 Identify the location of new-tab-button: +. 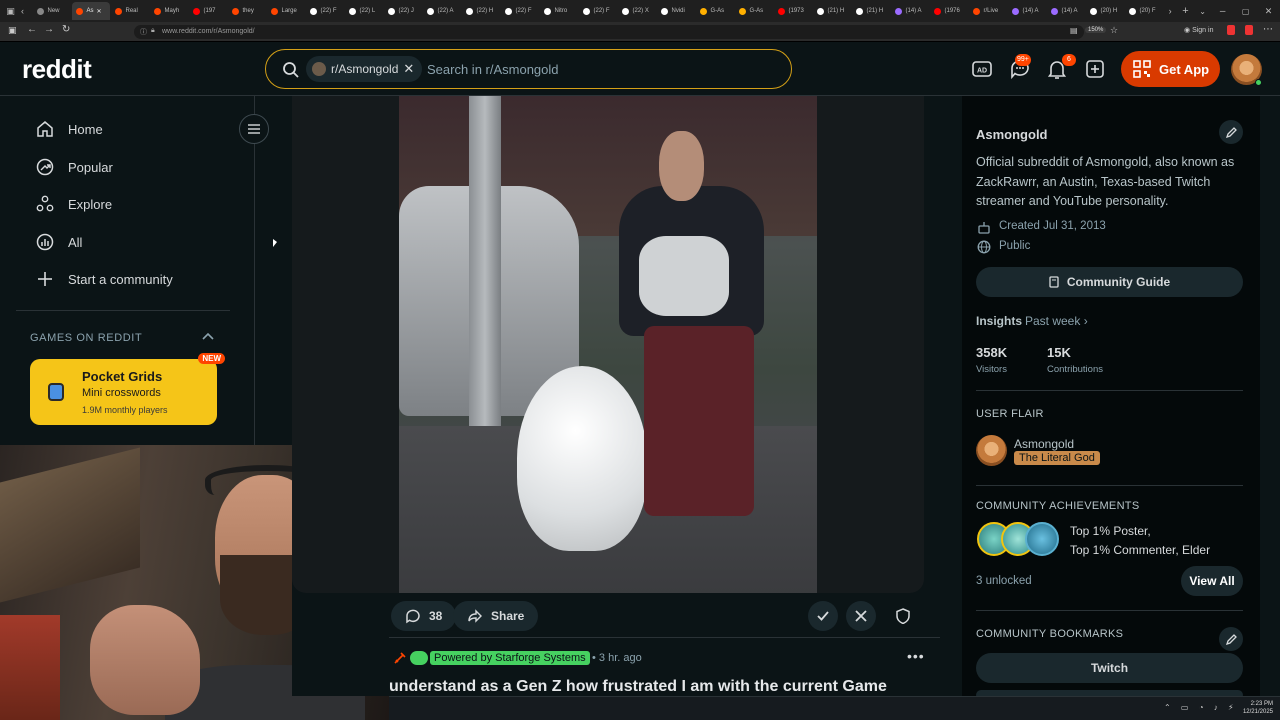
(1185, 11).